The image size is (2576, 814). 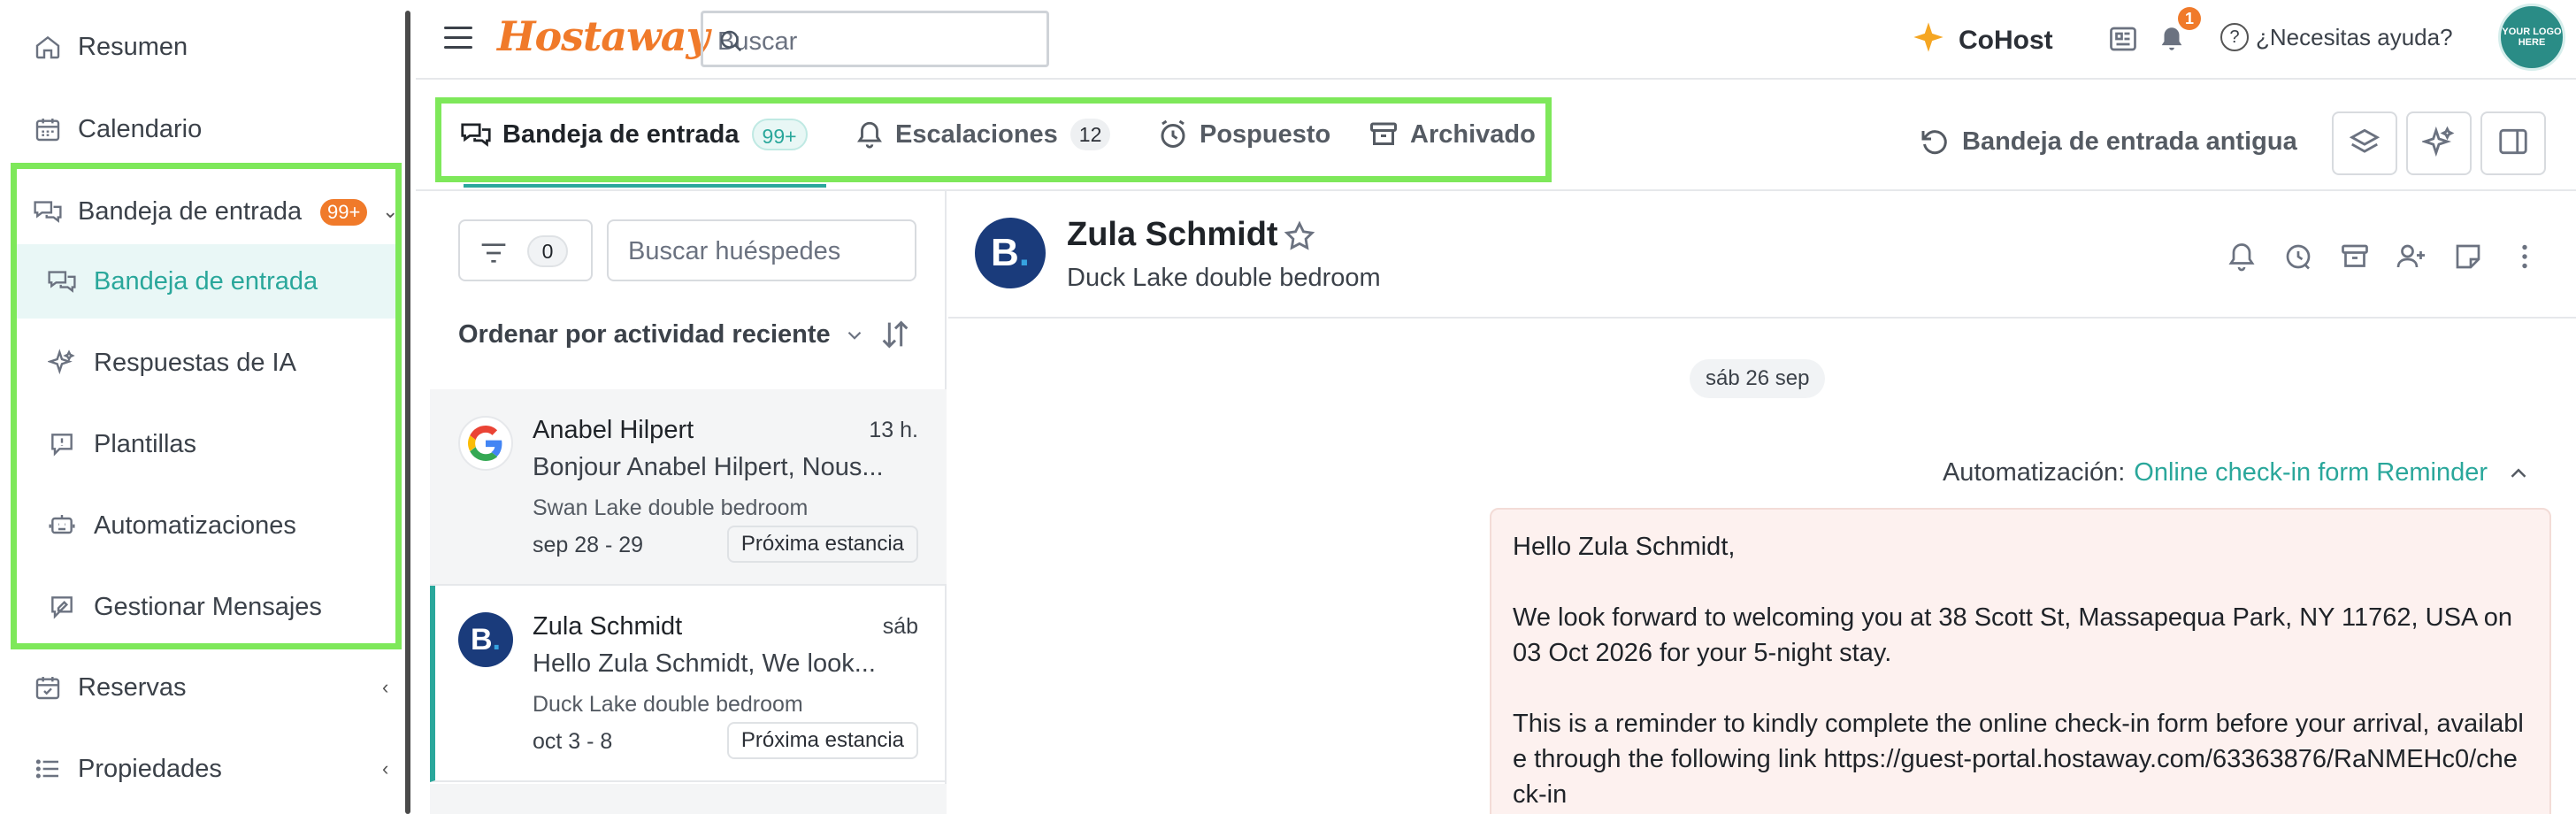 I want to click on news-icon, so click(x=2123, y=41).